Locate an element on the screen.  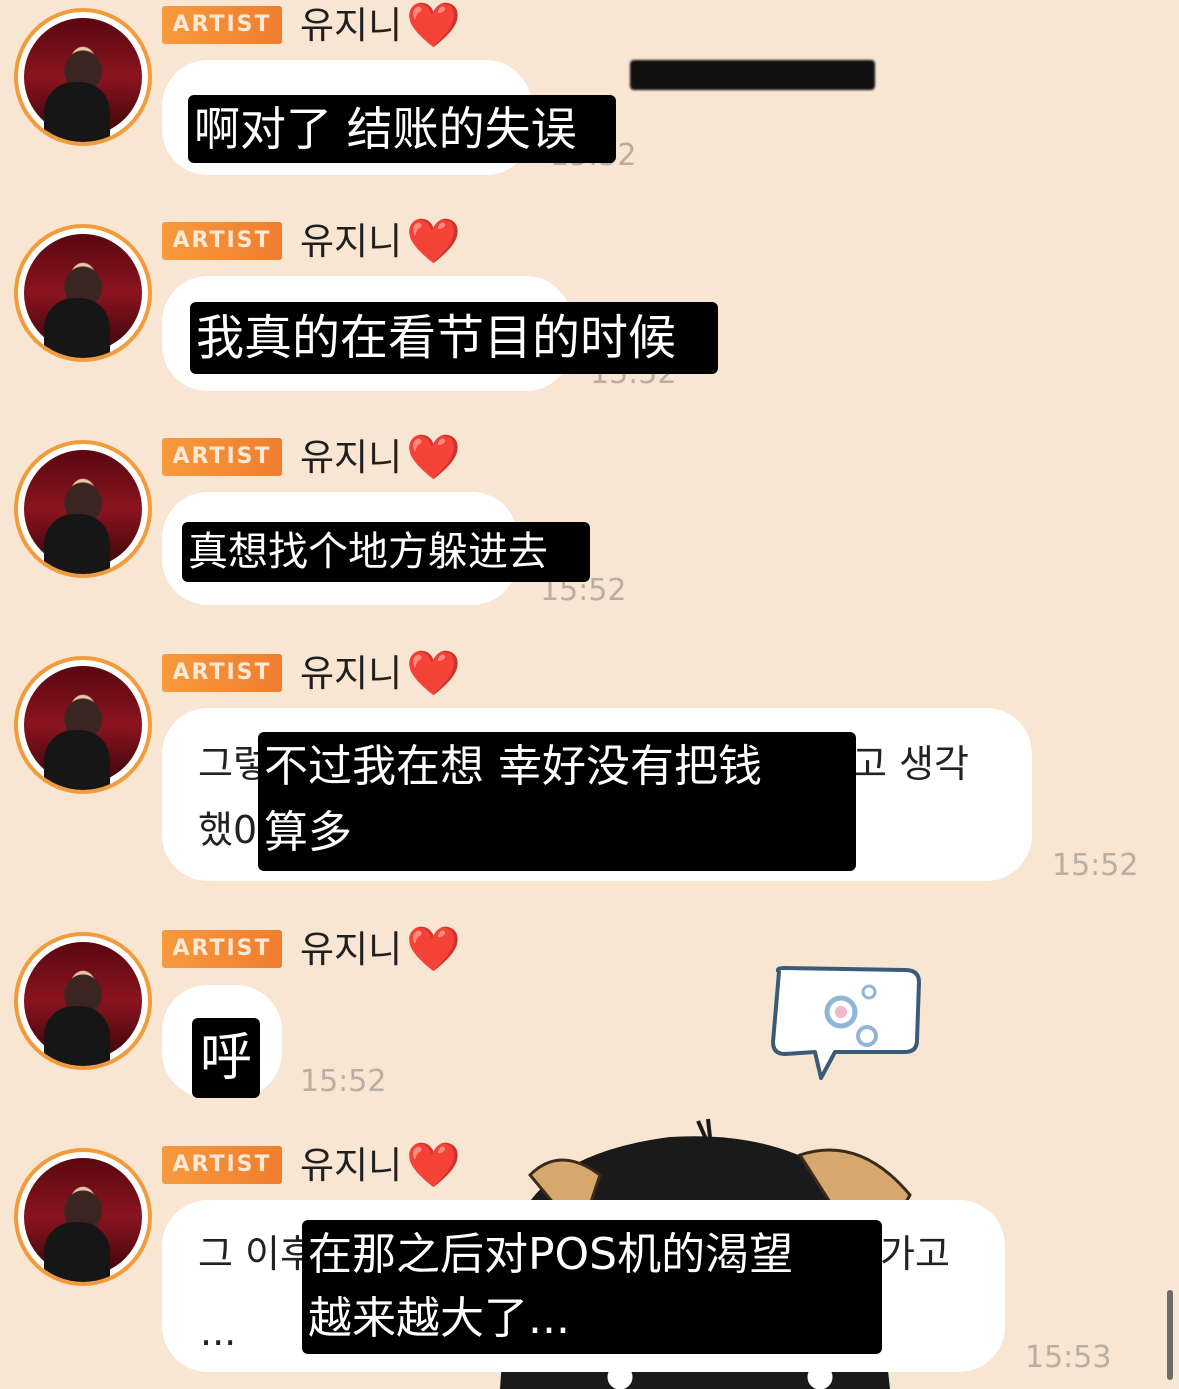
subtitle-overlay: 啊对了 结账的失误 is located at coordinates (402, 129).